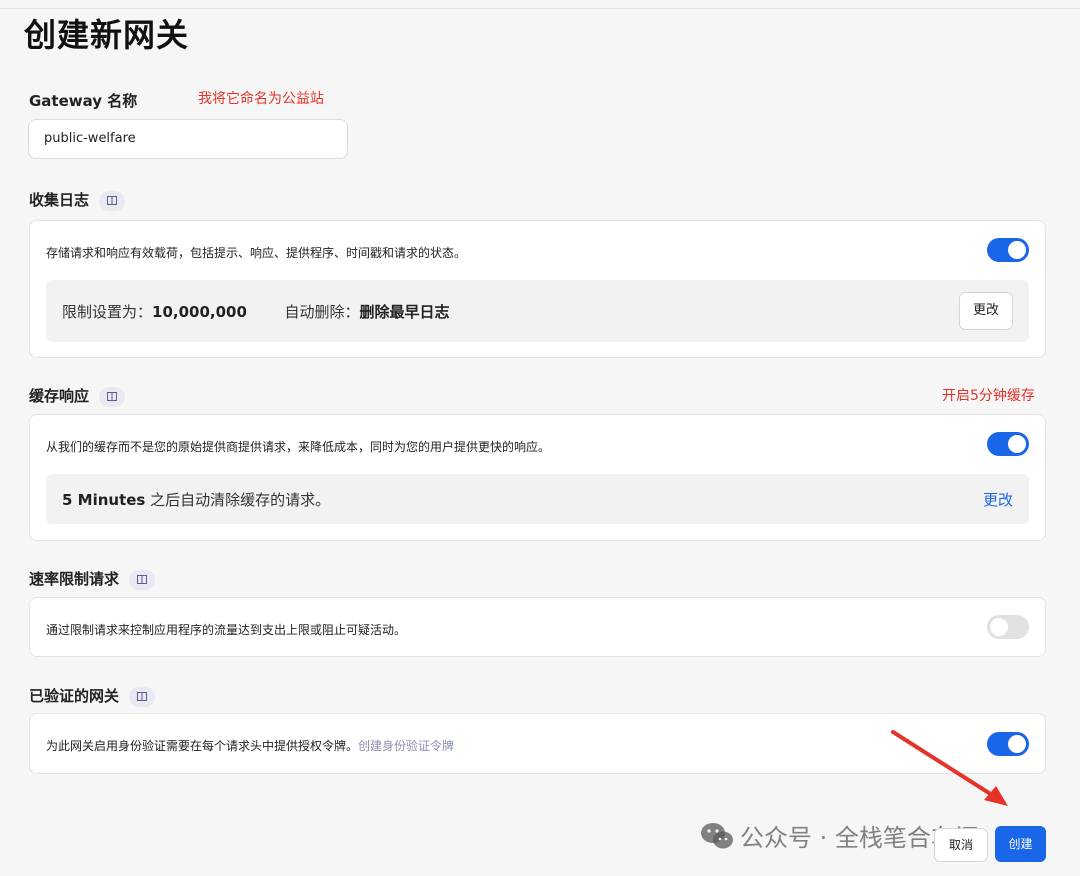  What do you see at coordinates (717, 839) in the screenshot?
I see `wechat-icon` at bounding box center [717, 839].